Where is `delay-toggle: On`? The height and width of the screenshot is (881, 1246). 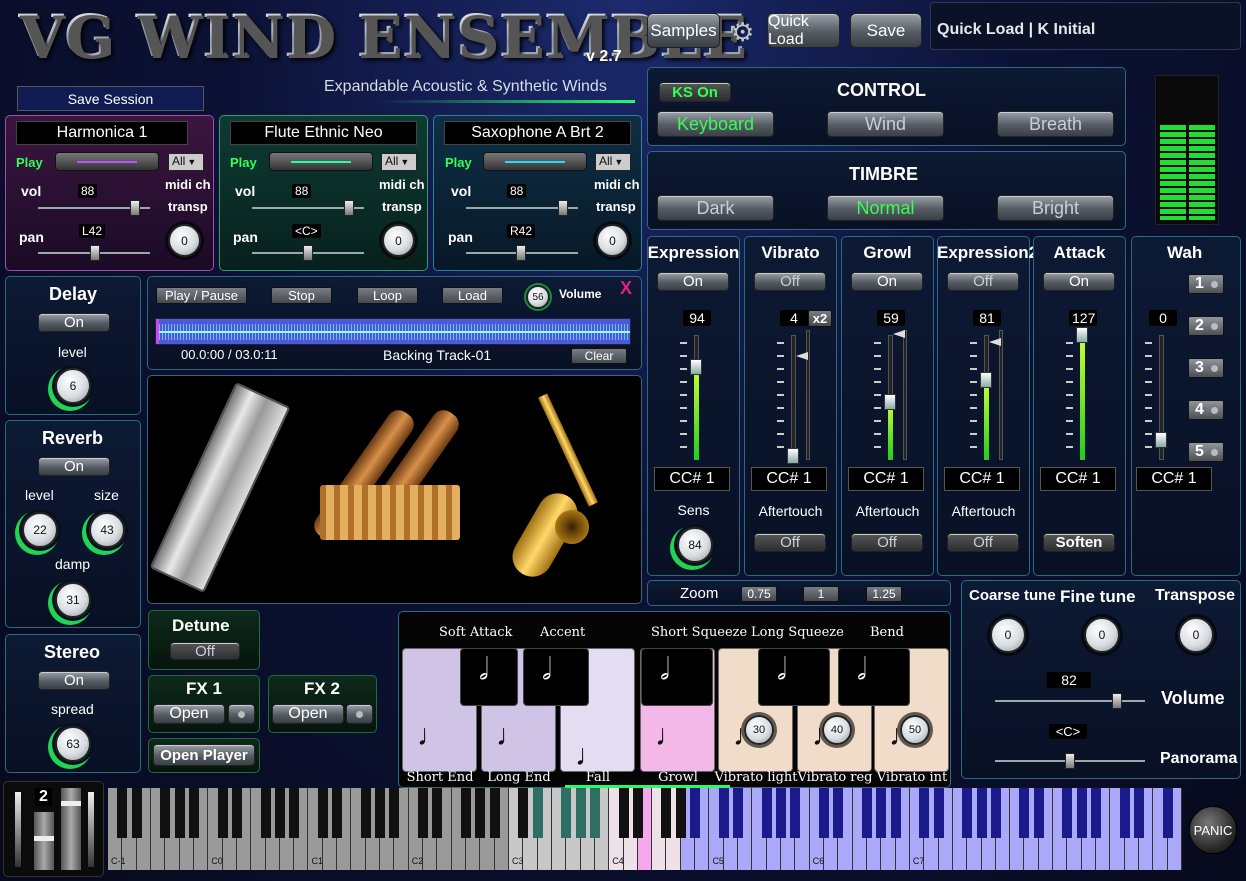
delay-toggle: On is located at coordinates (74, 322).